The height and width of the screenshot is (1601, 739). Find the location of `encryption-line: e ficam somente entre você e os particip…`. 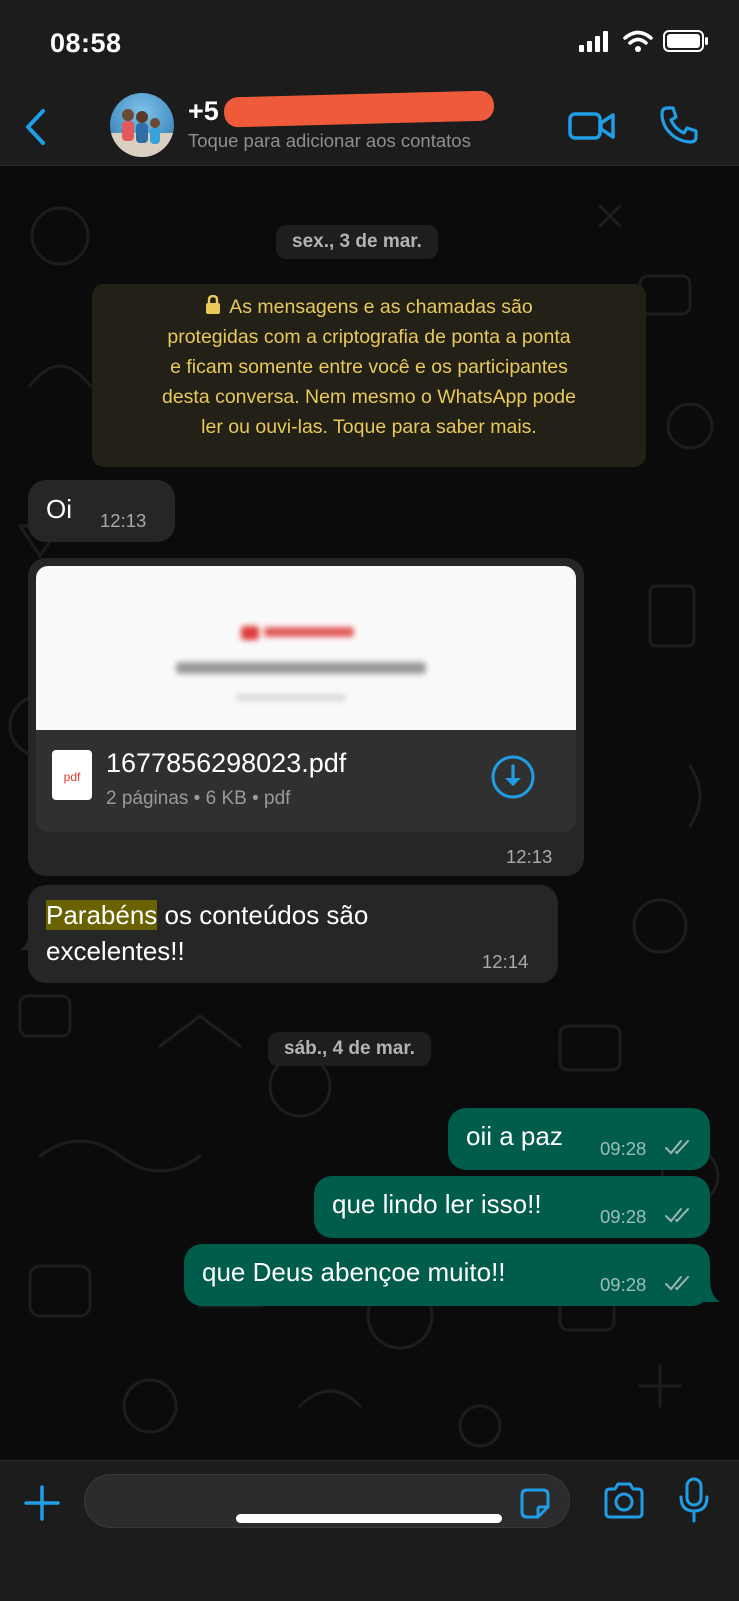

encryption-line: e ficam somente entre você e os particip… is located at coordinates (369, 367).